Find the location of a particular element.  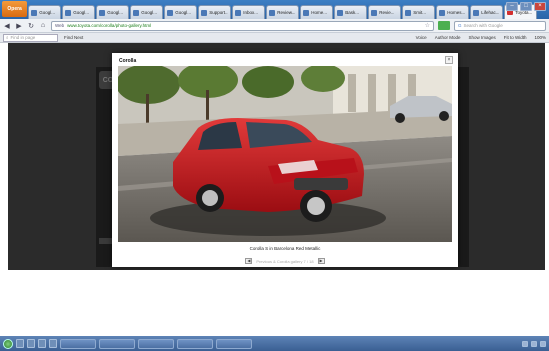

find-next-button: Find Next is located at coordinates (73, 37).